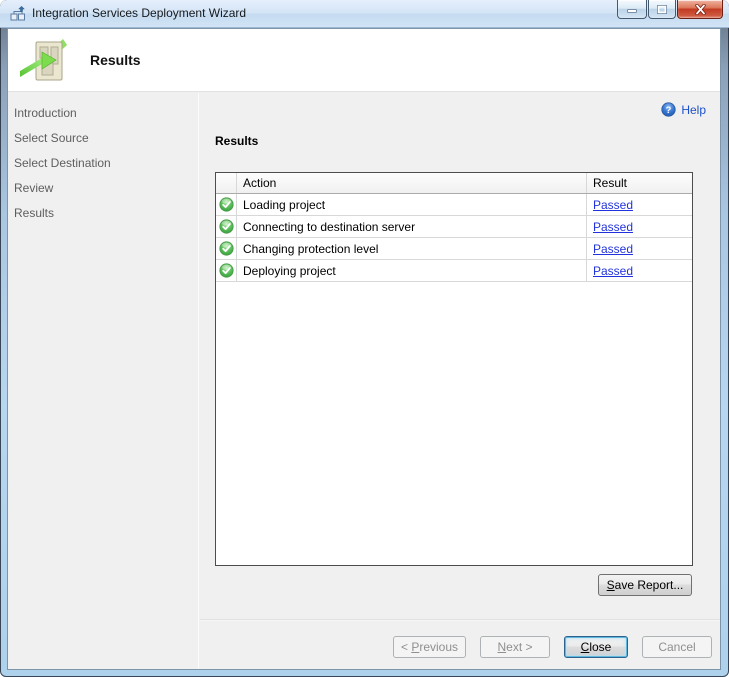 The image size is (729, 677). What do you see at coordinates (103, 188) in the screenshot?
I see `sidebar-item-review: Review` at bounding box center [103, 188].